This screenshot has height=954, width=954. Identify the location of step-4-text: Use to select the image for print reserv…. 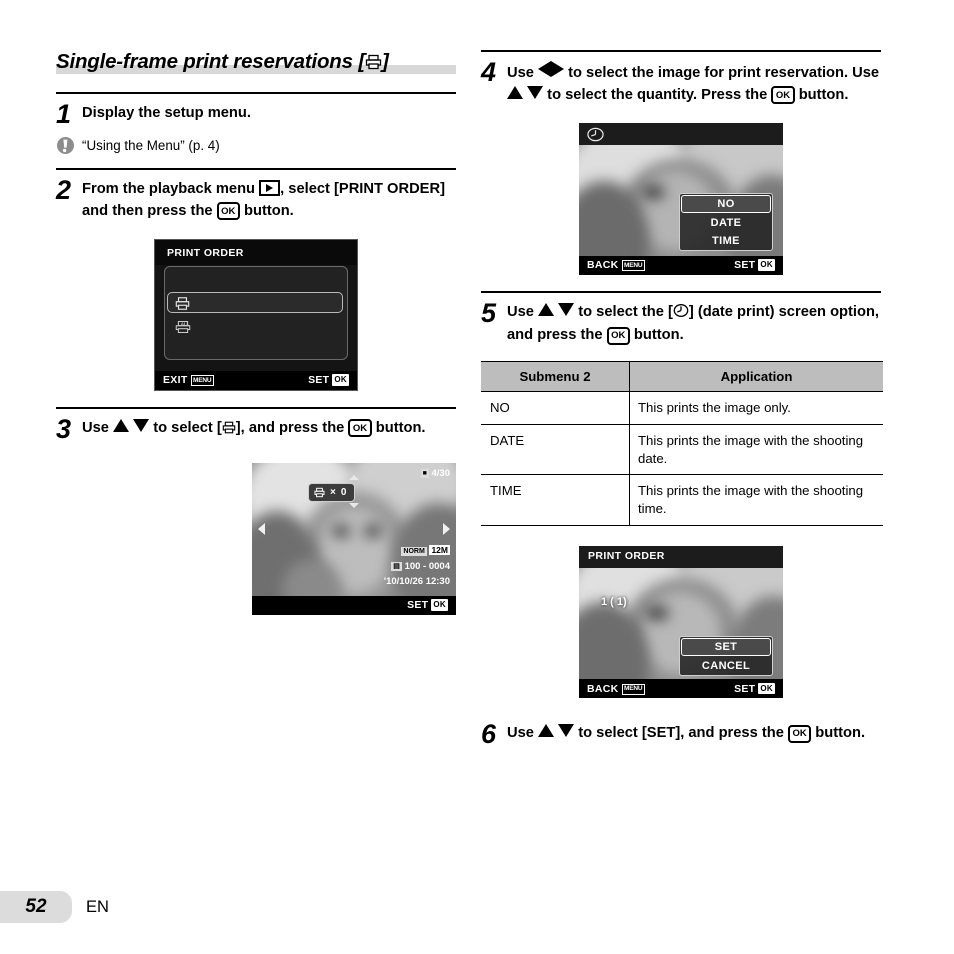
(694, 82).